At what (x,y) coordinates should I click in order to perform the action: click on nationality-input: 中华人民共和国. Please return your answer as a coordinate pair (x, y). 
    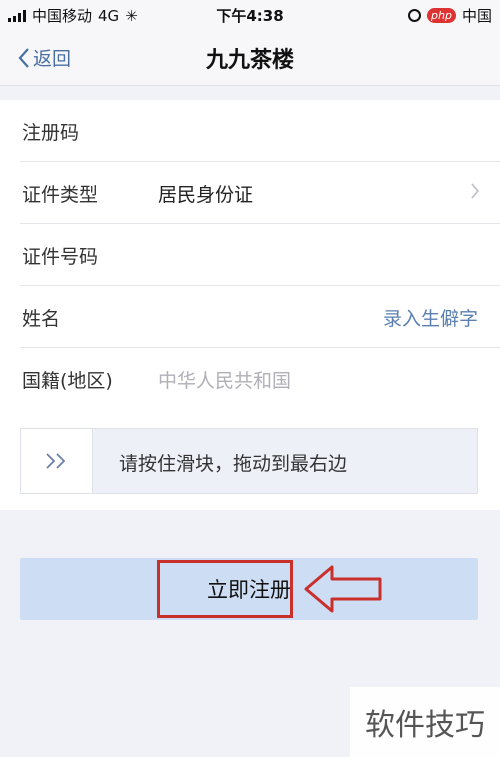
    Looking at the image, I should click on (224, 379).